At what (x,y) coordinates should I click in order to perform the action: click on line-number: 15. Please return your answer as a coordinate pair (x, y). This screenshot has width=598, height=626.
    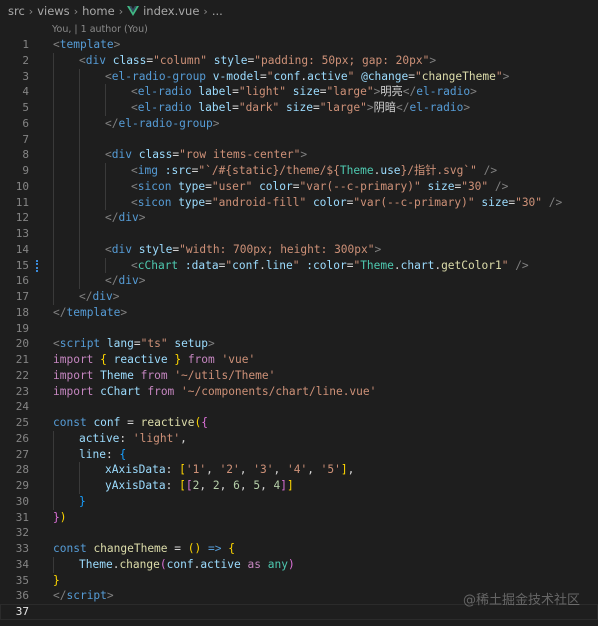
    Looking at the image, I should click on (14, 266).